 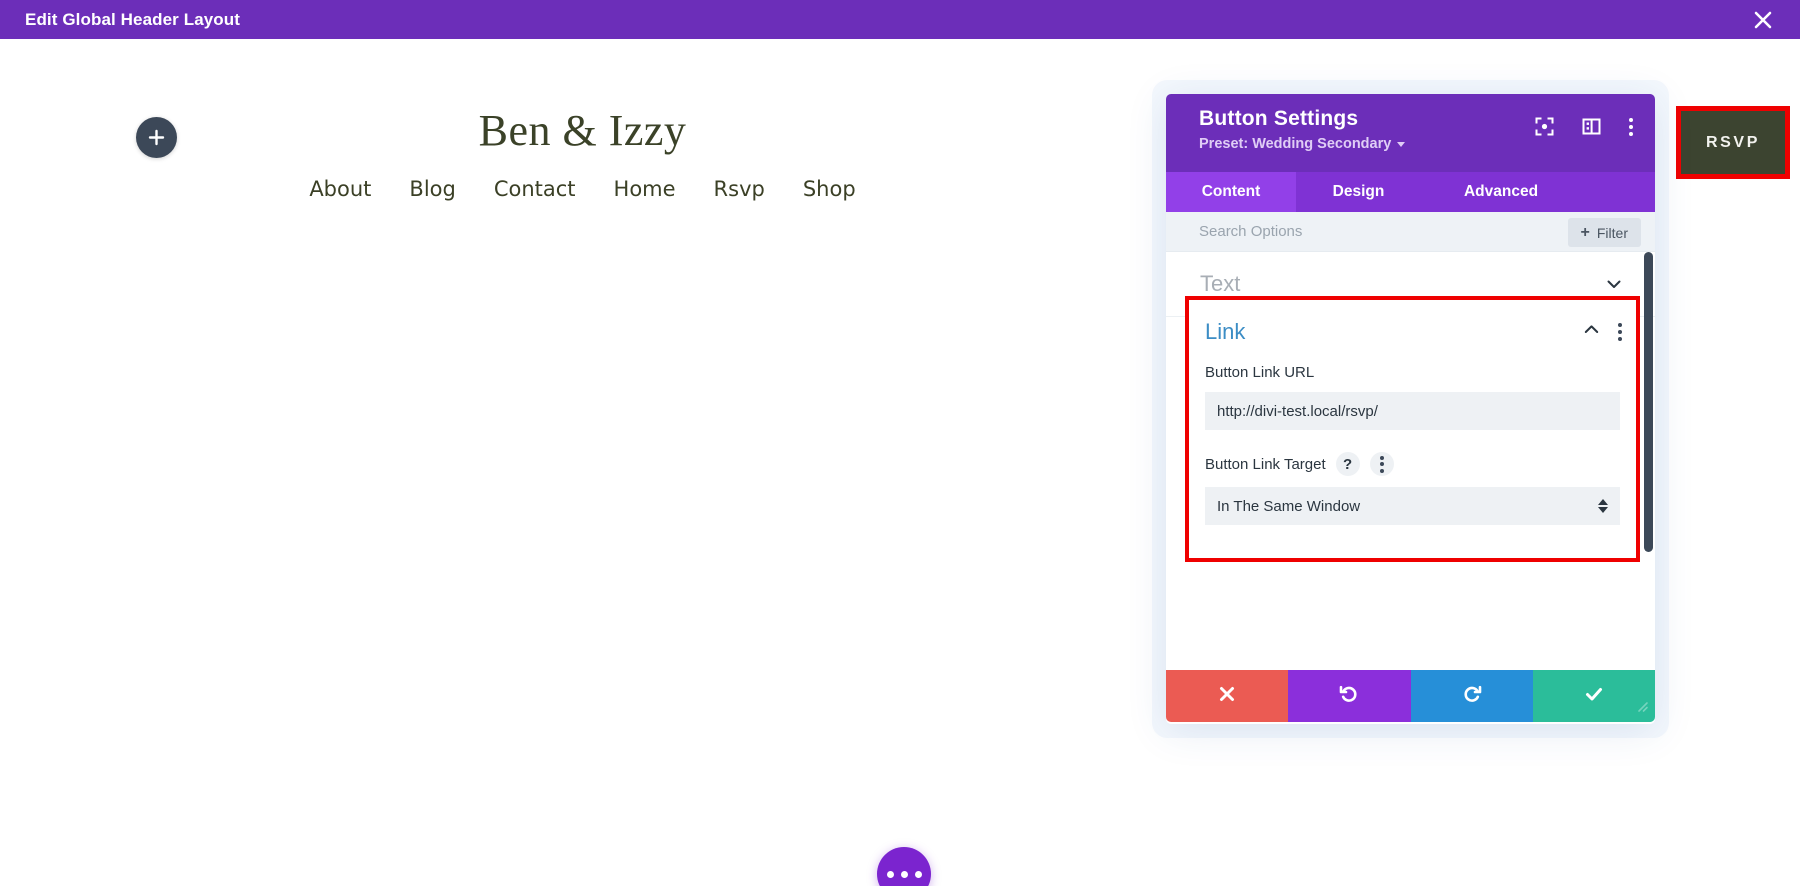 I want to click on page-title: Edit Global Header Layout, so click(x=133, y=19).